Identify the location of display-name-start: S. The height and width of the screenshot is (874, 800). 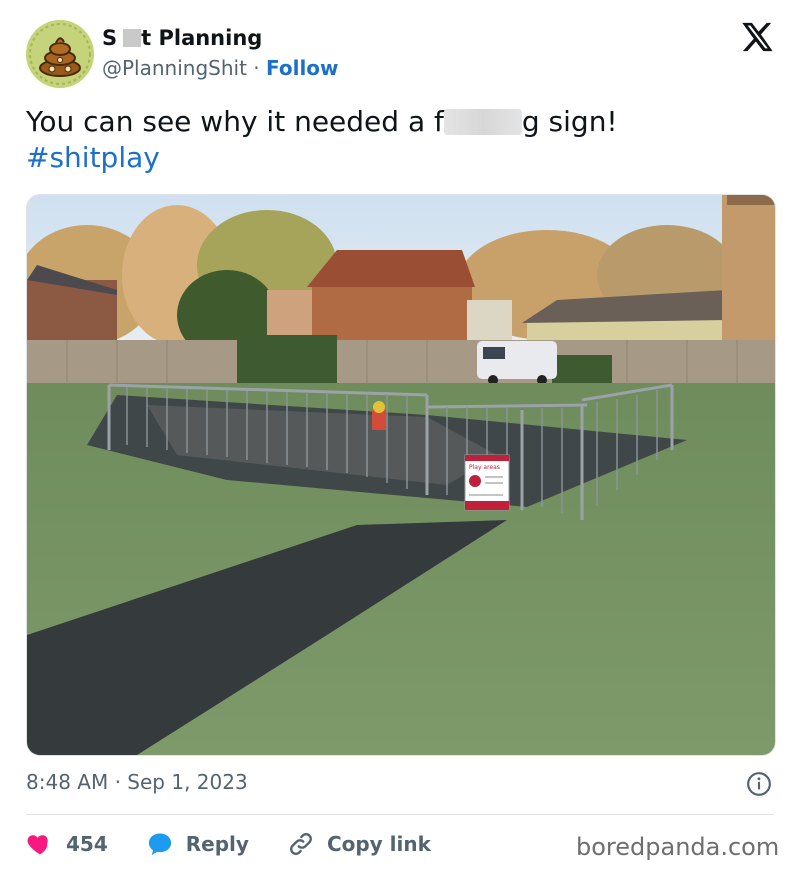
(110, 38).